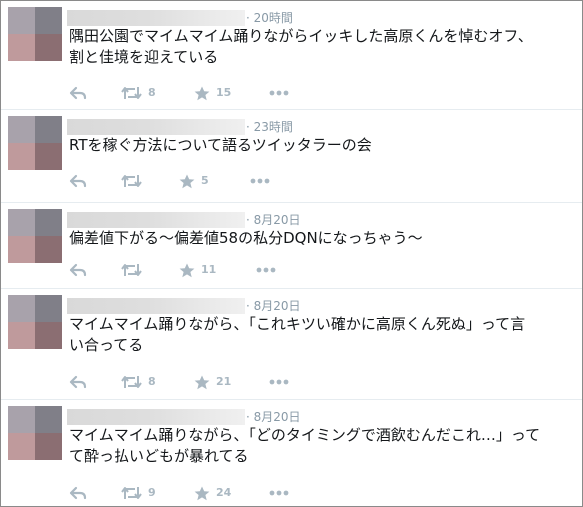 The width and height of the screenshot is (583, 507). I want to click on tweet-actions: 8 15, so click(219, 93).